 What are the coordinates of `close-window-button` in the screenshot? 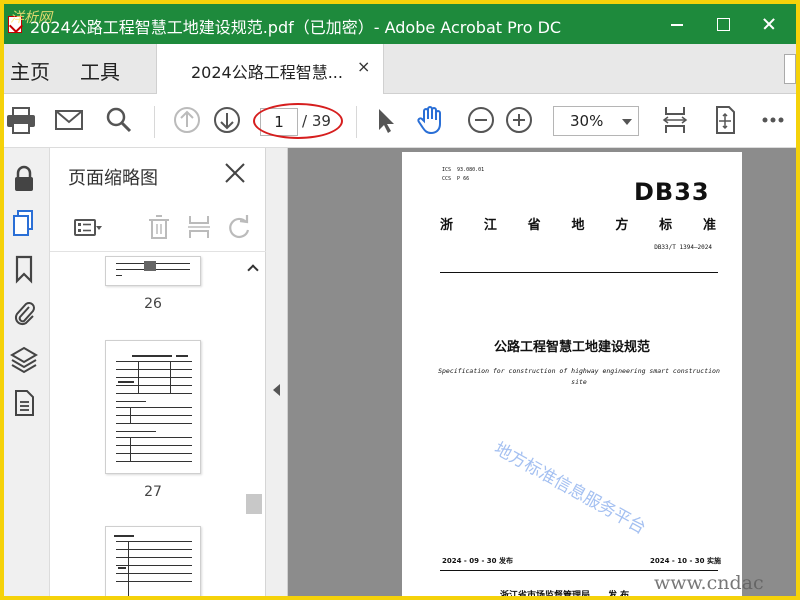 It's located at (769, 24).